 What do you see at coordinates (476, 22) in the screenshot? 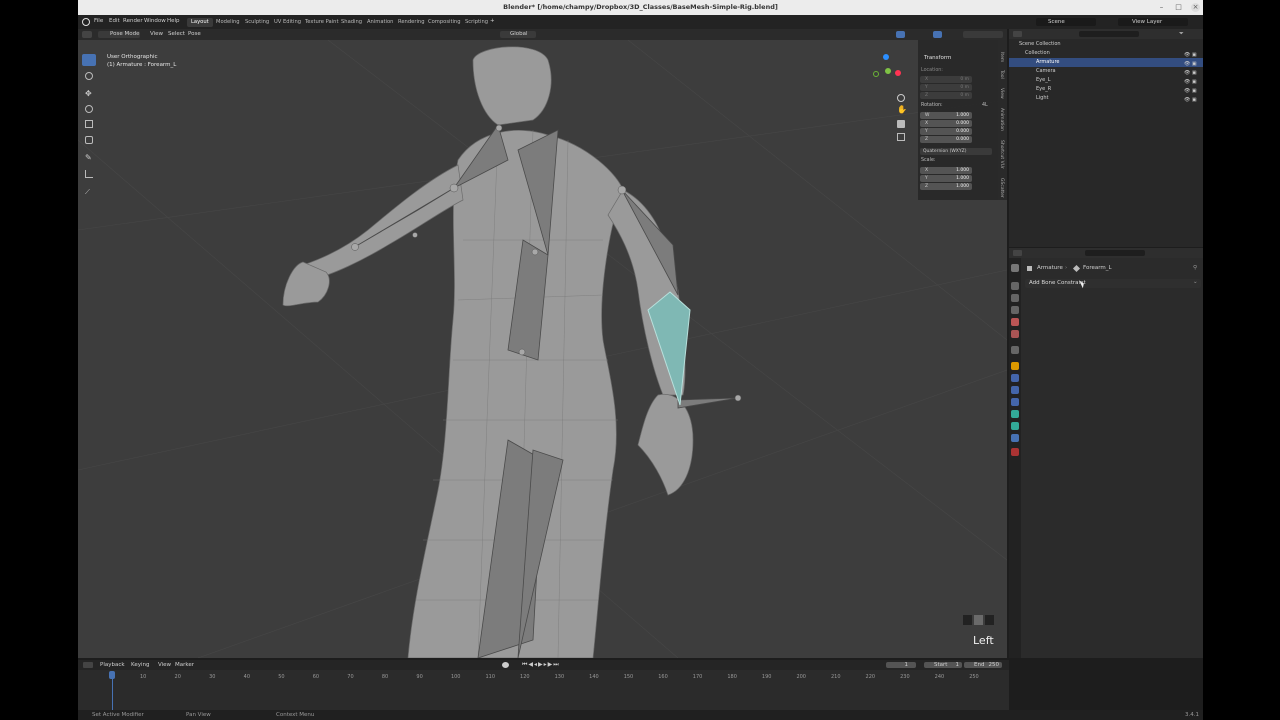
I see `tab-scripting: Scripting` at bounding box center [476, 22].